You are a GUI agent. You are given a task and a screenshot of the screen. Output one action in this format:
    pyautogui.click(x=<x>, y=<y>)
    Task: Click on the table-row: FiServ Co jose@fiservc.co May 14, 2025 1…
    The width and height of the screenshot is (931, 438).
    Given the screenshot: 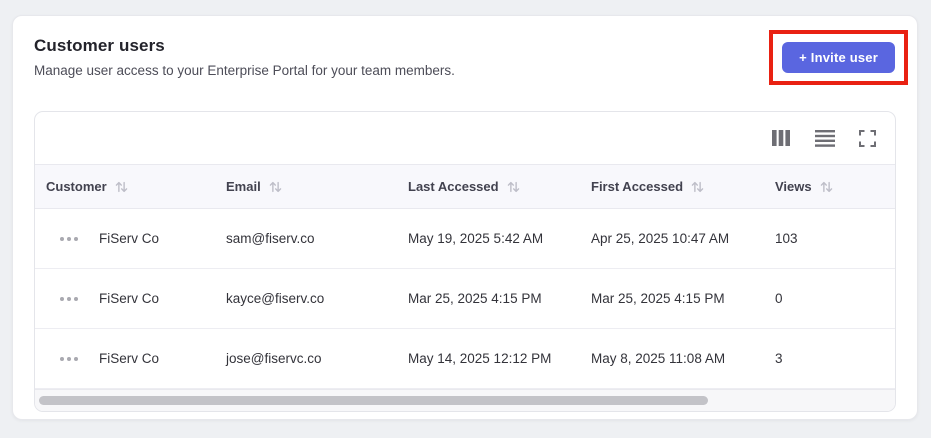 What is the action you would take?
    pyautogui.click(x=465, y=359)
    